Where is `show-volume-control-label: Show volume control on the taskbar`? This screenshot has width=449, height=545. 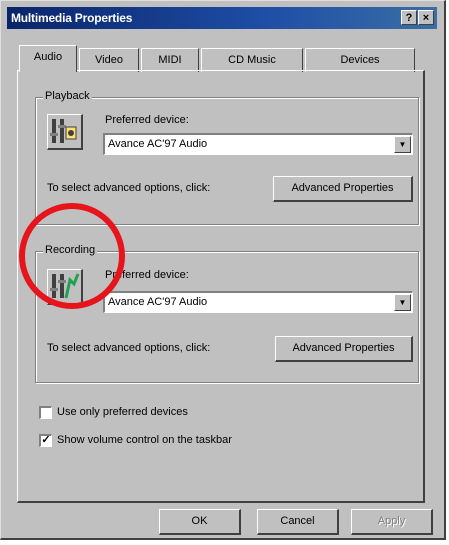
show-volume-control-label: Show volume control on the taskbar is located at coordinates (144, 440).